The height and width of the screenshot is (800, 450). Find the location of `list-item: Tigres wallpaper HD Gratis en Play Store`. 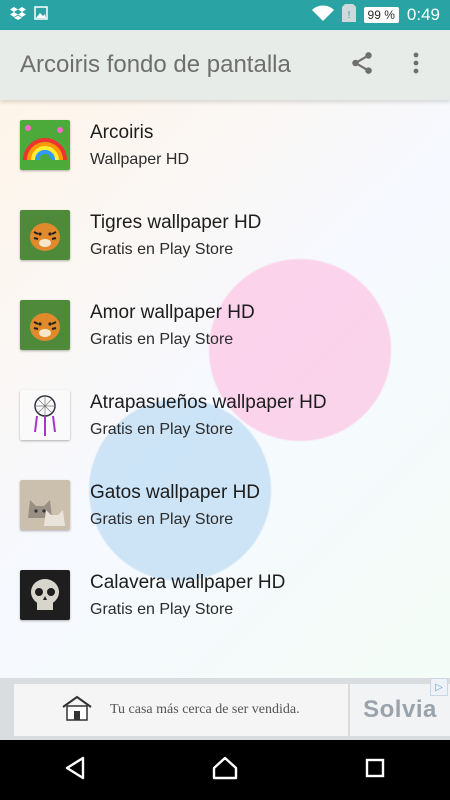

list-item: Tigres wallpaper HD Gratis en Play Store is located at coordinates (225, 235).